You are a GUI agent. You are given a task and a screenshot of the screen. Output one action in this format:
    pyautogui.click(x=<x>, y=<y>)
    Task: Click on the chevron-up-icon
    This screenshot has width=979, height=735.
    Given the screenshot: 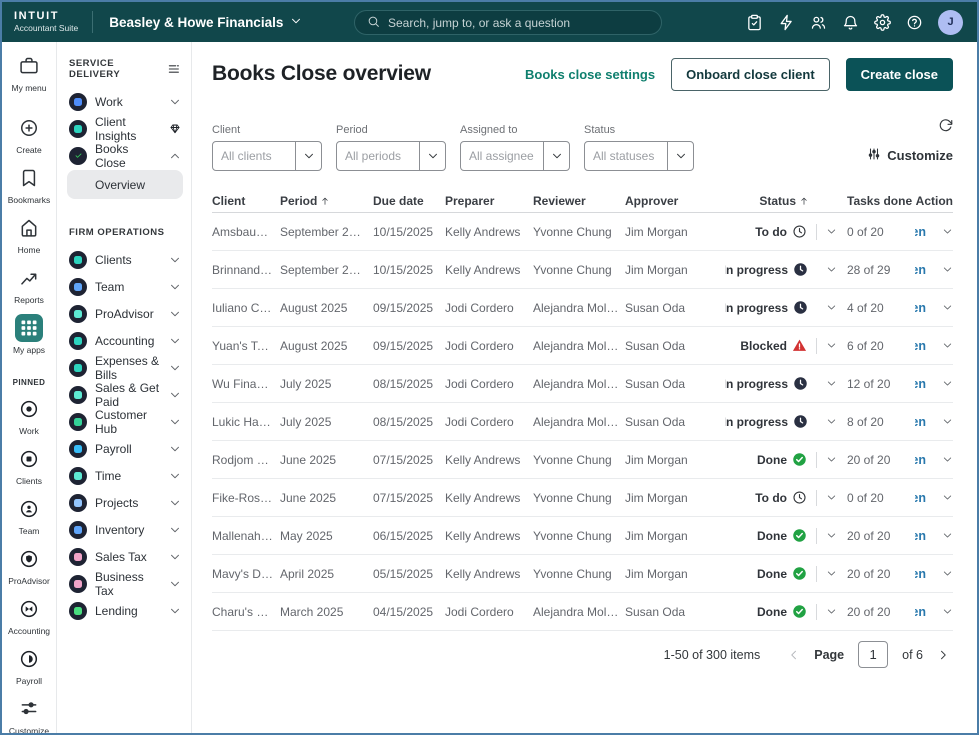 What is the action you would take?
    pyautogui.click(x=175, y=156)
    